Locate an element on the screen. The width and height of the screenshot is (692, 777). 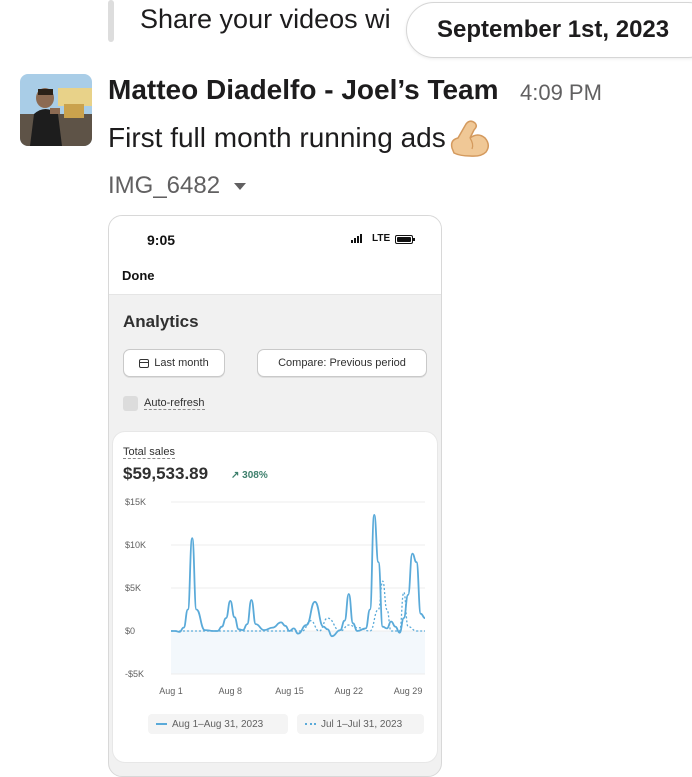
negative-area is located at coordinates (298, 652).